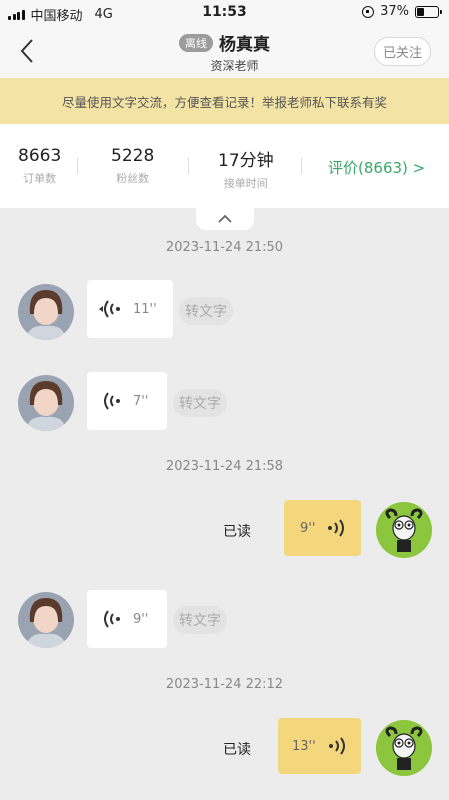  What do you see at coordinates (127, 619) in the screenshot?
I see `voice-message: 9''` at bounding box center [127, 619].